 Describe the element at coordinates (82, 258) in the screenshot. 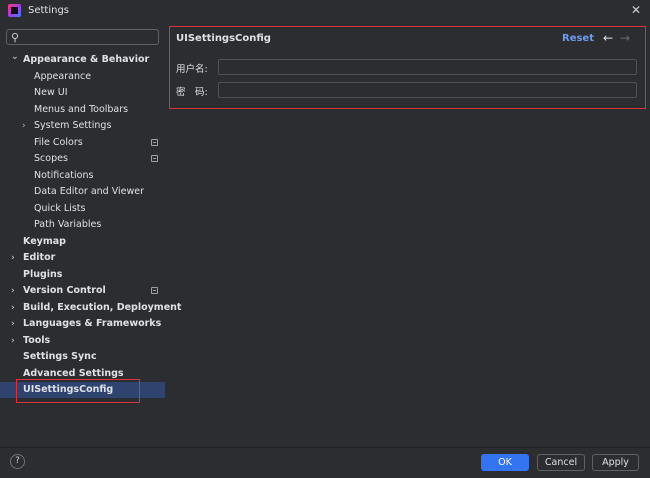

I see `sidebar-item-editor: › Editor` at that location.